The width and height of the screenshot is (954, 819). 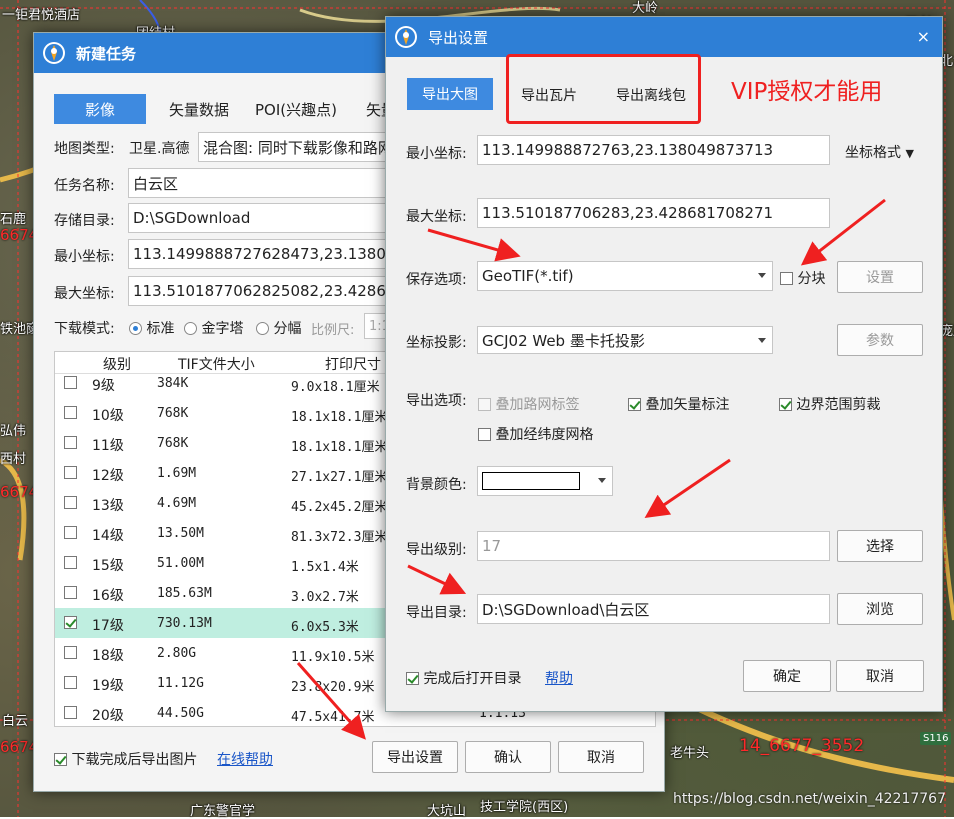 I want to click on mode-sheet-radio: 分幅, so click(x=278, y=328).